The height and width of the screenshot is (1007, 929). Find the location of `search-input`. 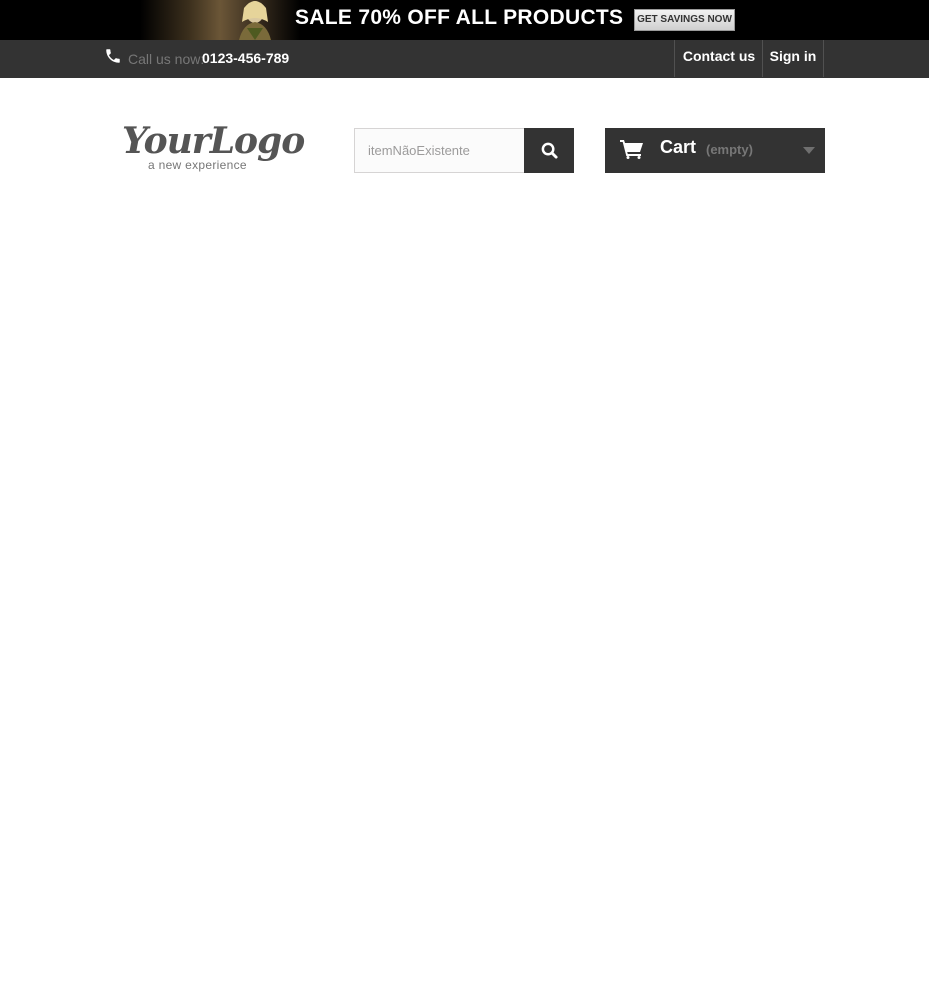

search-input is located at coordinates (439, 150).